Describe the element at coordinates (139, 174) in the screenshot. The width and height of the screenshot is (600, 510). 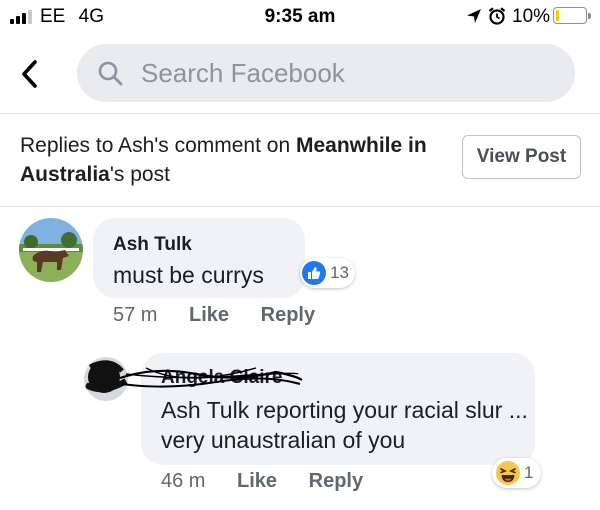
I see `context-suffix: 's post` at that location.